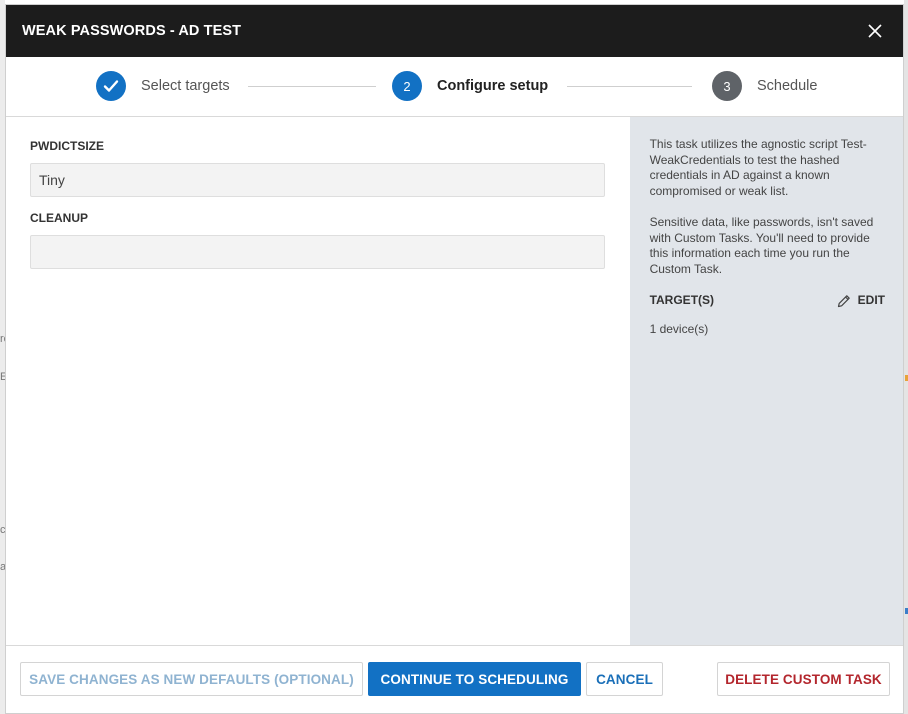  What do you see at coordinates (906, 357) in the screenshot?
I see `background-page-right-edge` at bounding box center [906, 357].